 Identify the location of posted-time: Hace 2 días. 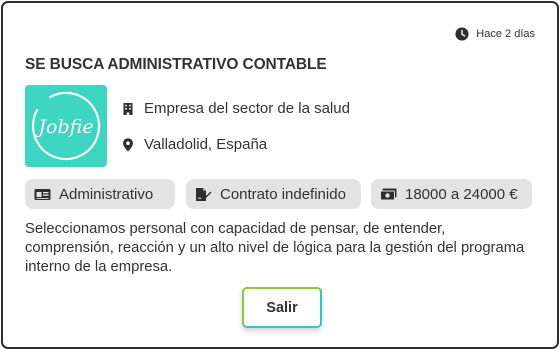
(495, 34).